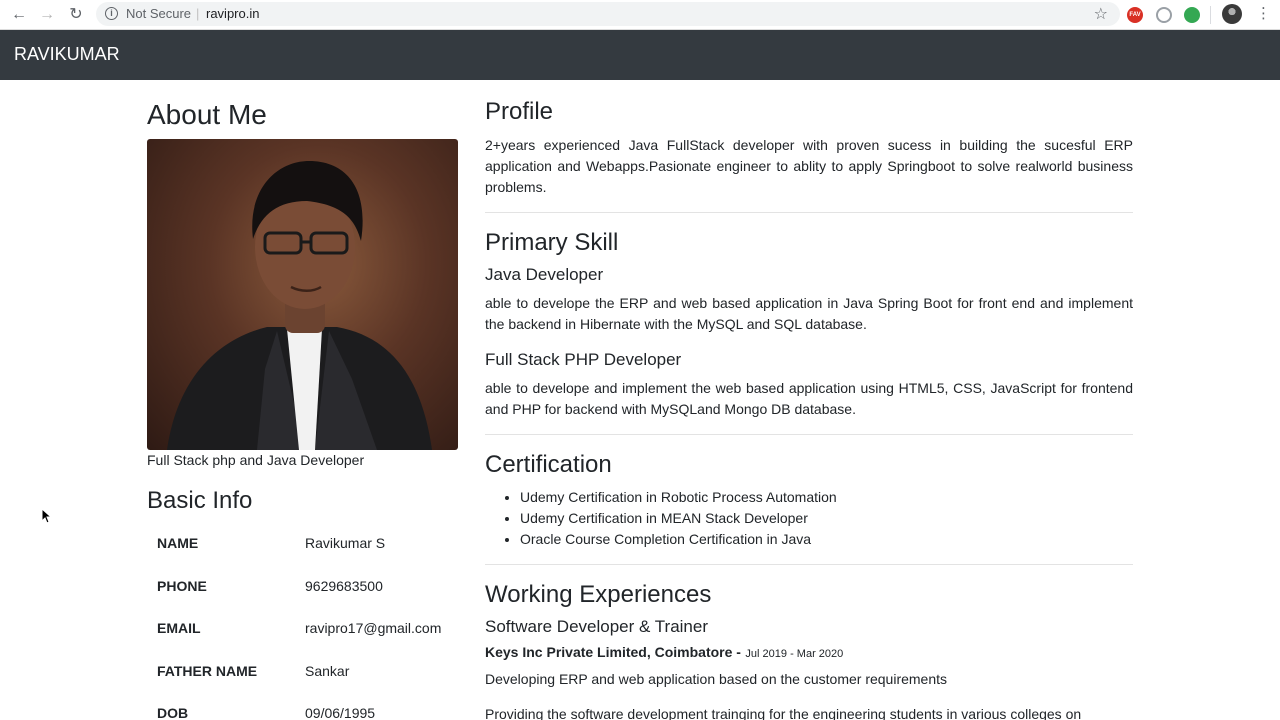 The width and height of the screenshot is (1280, 720). What do you see at coordinates (1135, 15) in the screenshot?
I see `extension-red-icon: FAV` at bounding box center [1135, 15].